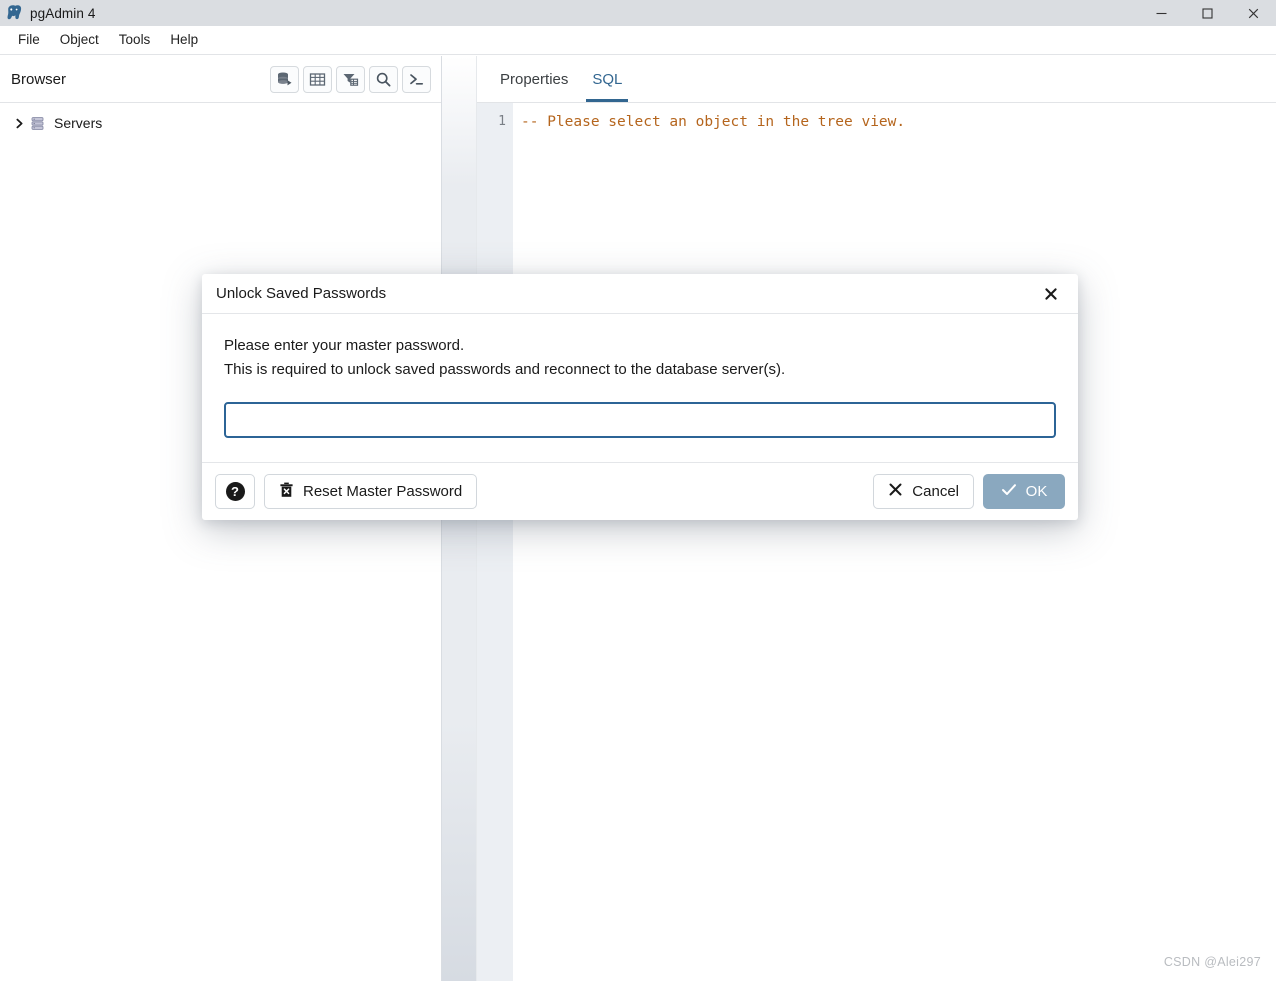 The width and height of the screenshot is (1276, 981). What do you see at coordinates (876, 79) in the screenshot?
I see `tabbar: Properties SQL` at bounding box center [876, 79].